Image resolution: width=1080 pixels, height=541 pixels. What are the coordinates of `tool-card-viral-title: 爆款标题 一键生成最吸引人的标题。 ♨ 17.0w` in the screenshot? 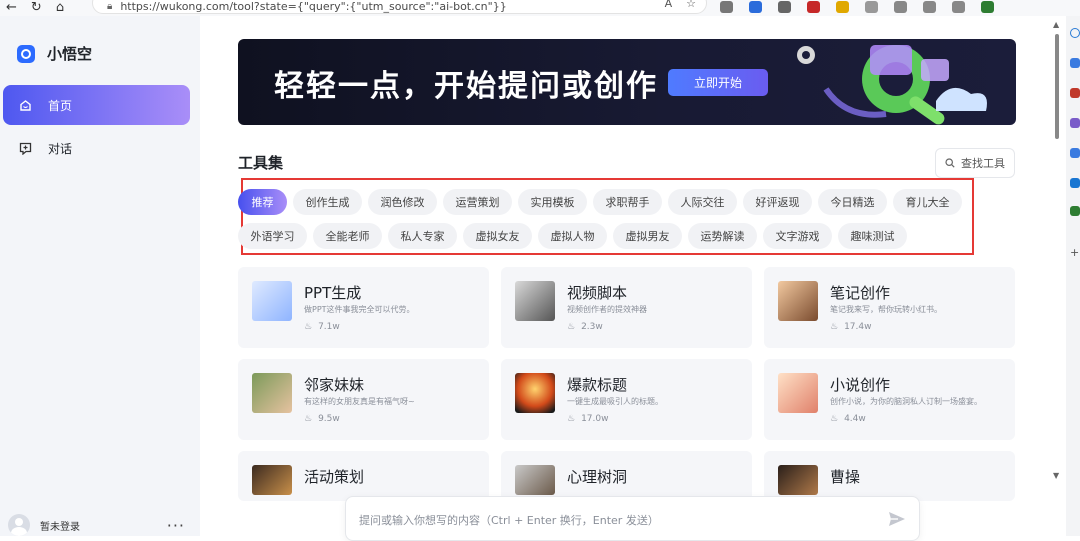 It's located at (626, 399).